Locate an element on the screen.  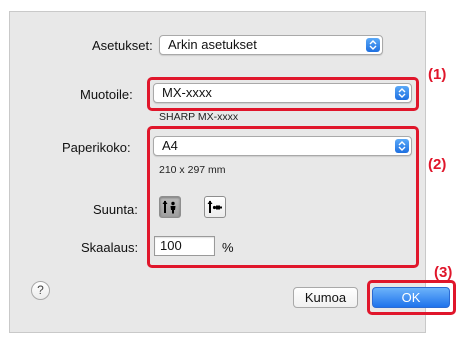
cancel-button: Kumoa is located at coordinates (325, 297).